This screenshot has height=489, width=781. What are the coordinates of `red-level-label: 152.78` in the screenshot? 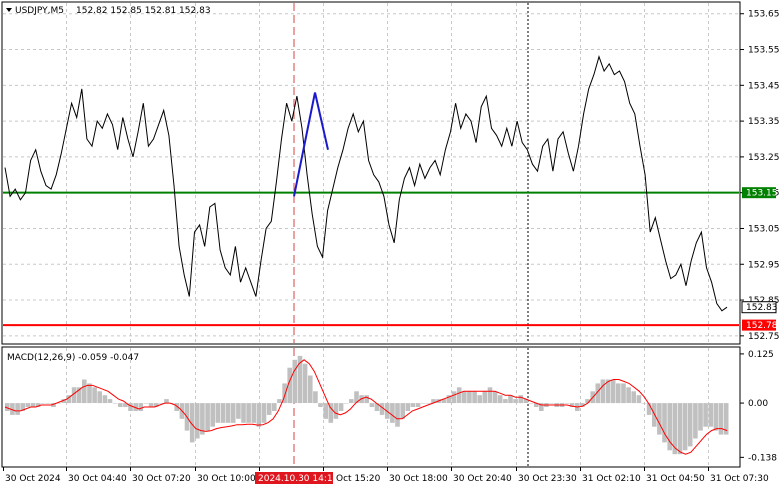 It's located at (760, 325).